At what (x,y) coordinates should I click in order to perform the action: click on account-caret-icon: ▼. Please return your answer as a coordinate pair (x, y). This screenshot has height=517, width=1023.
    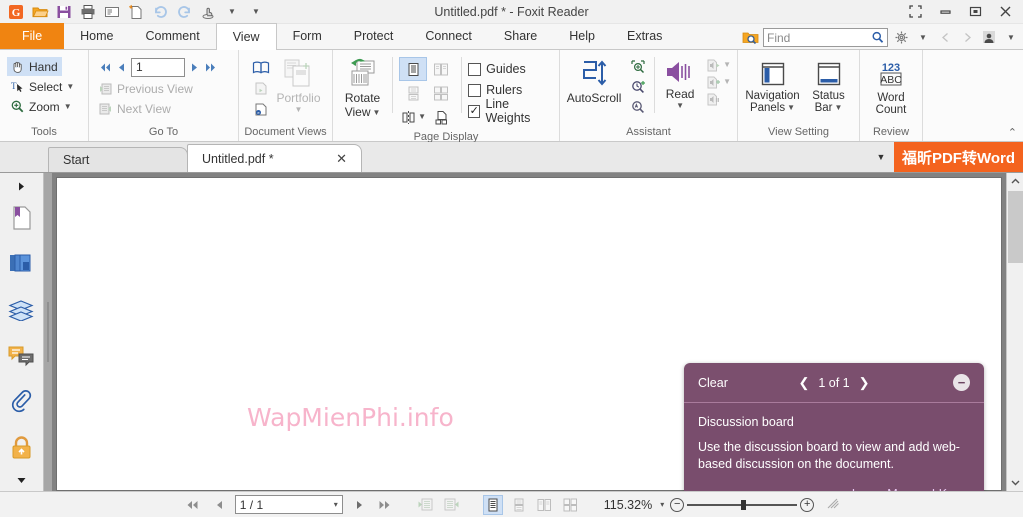
    Looking at the image, I should click on (1011, 37).